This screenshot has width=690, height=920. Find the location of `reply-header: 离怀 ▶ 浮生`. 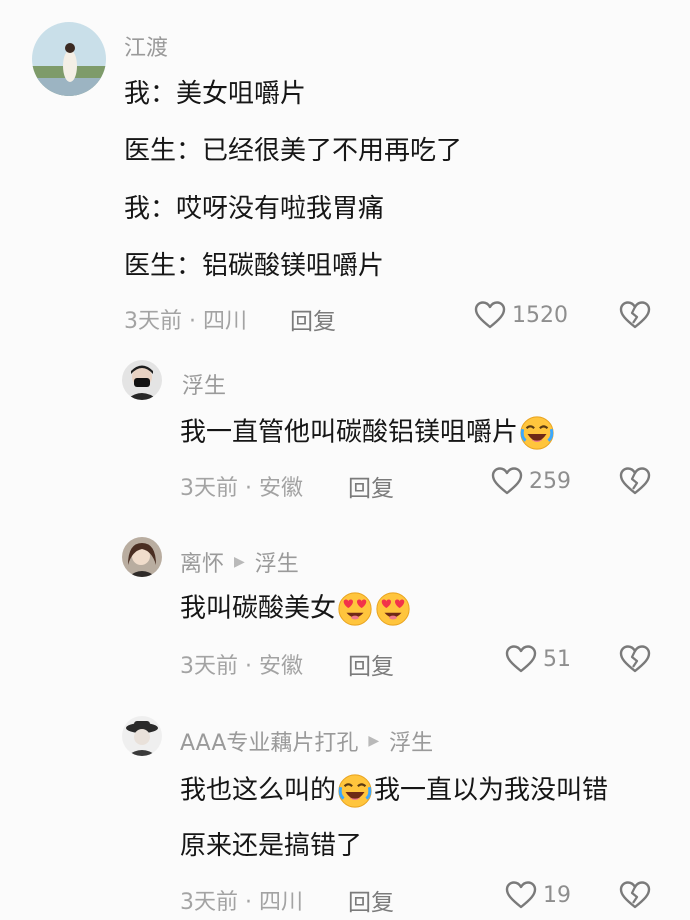

reply-header: 离怀 ▶ 浮生 is located at coordinates (239, 562).